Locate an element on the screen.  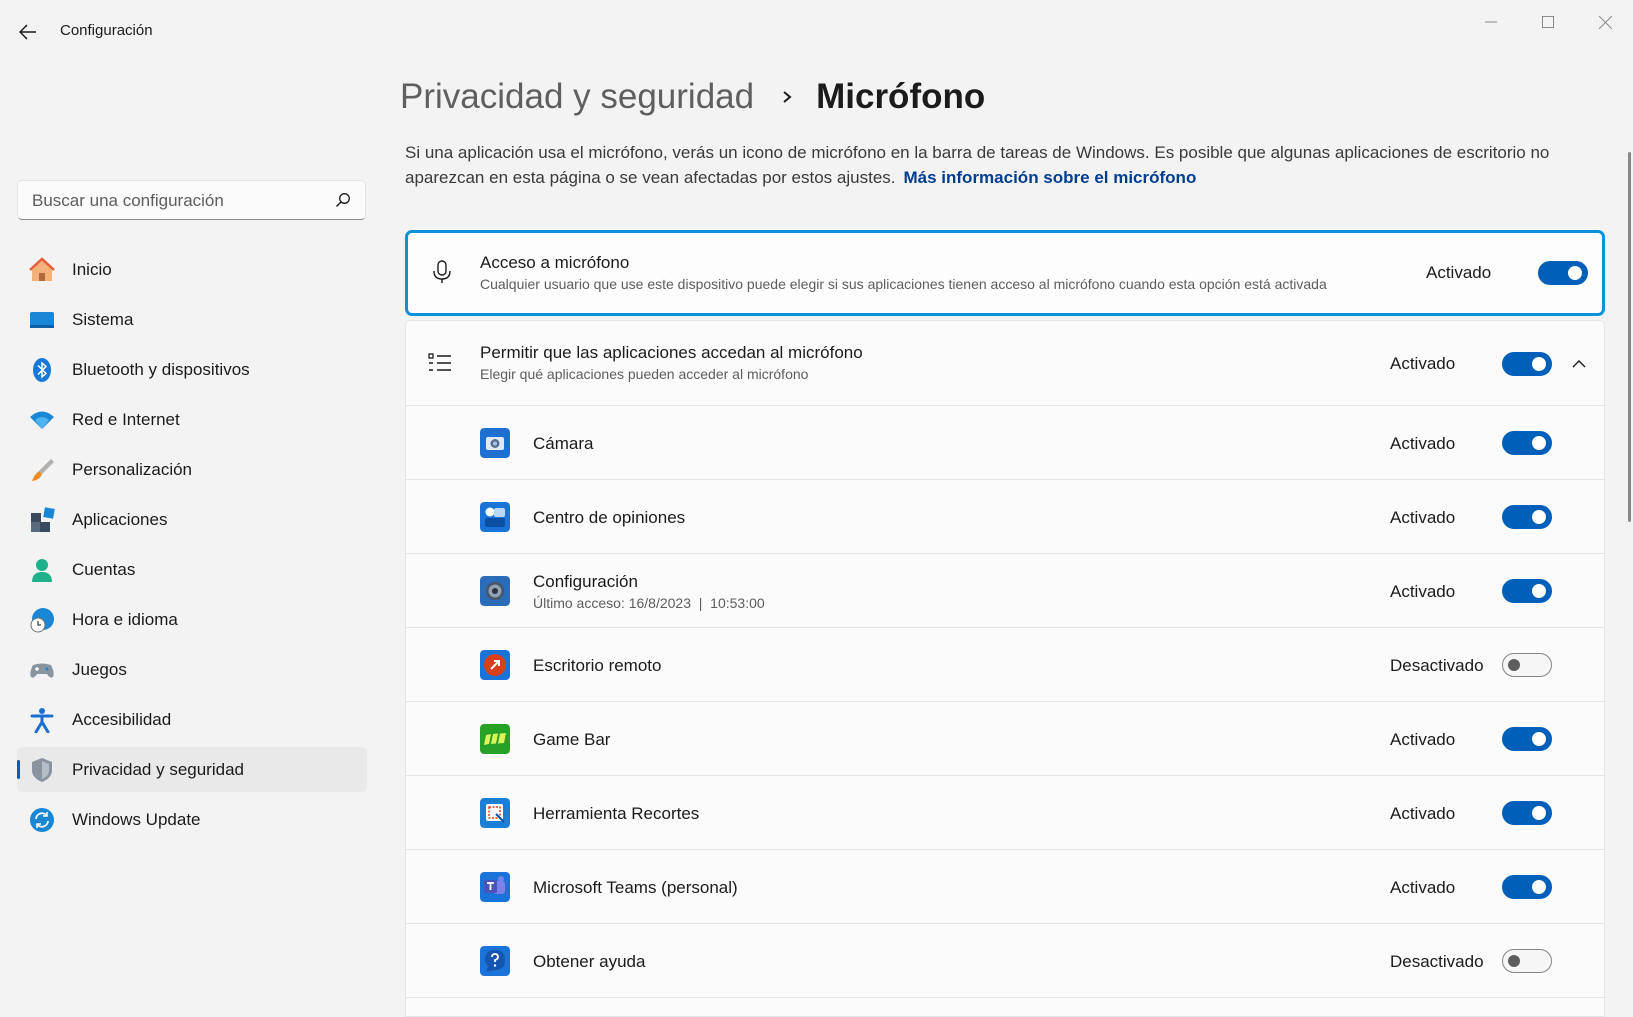
sidebar-item-bluetooth: Bluetooth y dispositivos is located at coordinates (192, 369).